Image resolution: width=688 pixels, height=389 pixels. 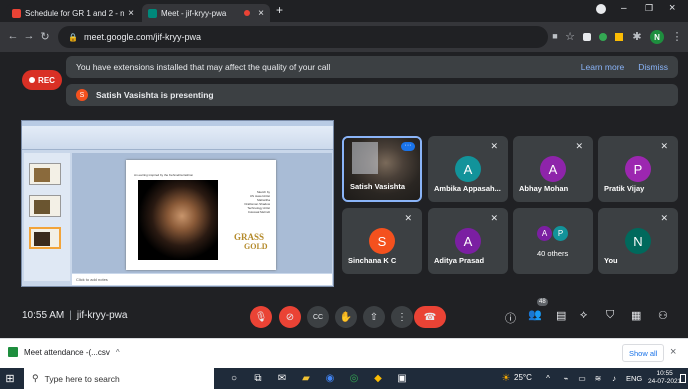 What do you see at coordinates (638, 241) in the screenshot?
I see `participant-tile-self: ✕ N You` at bounding box center [638, 241].